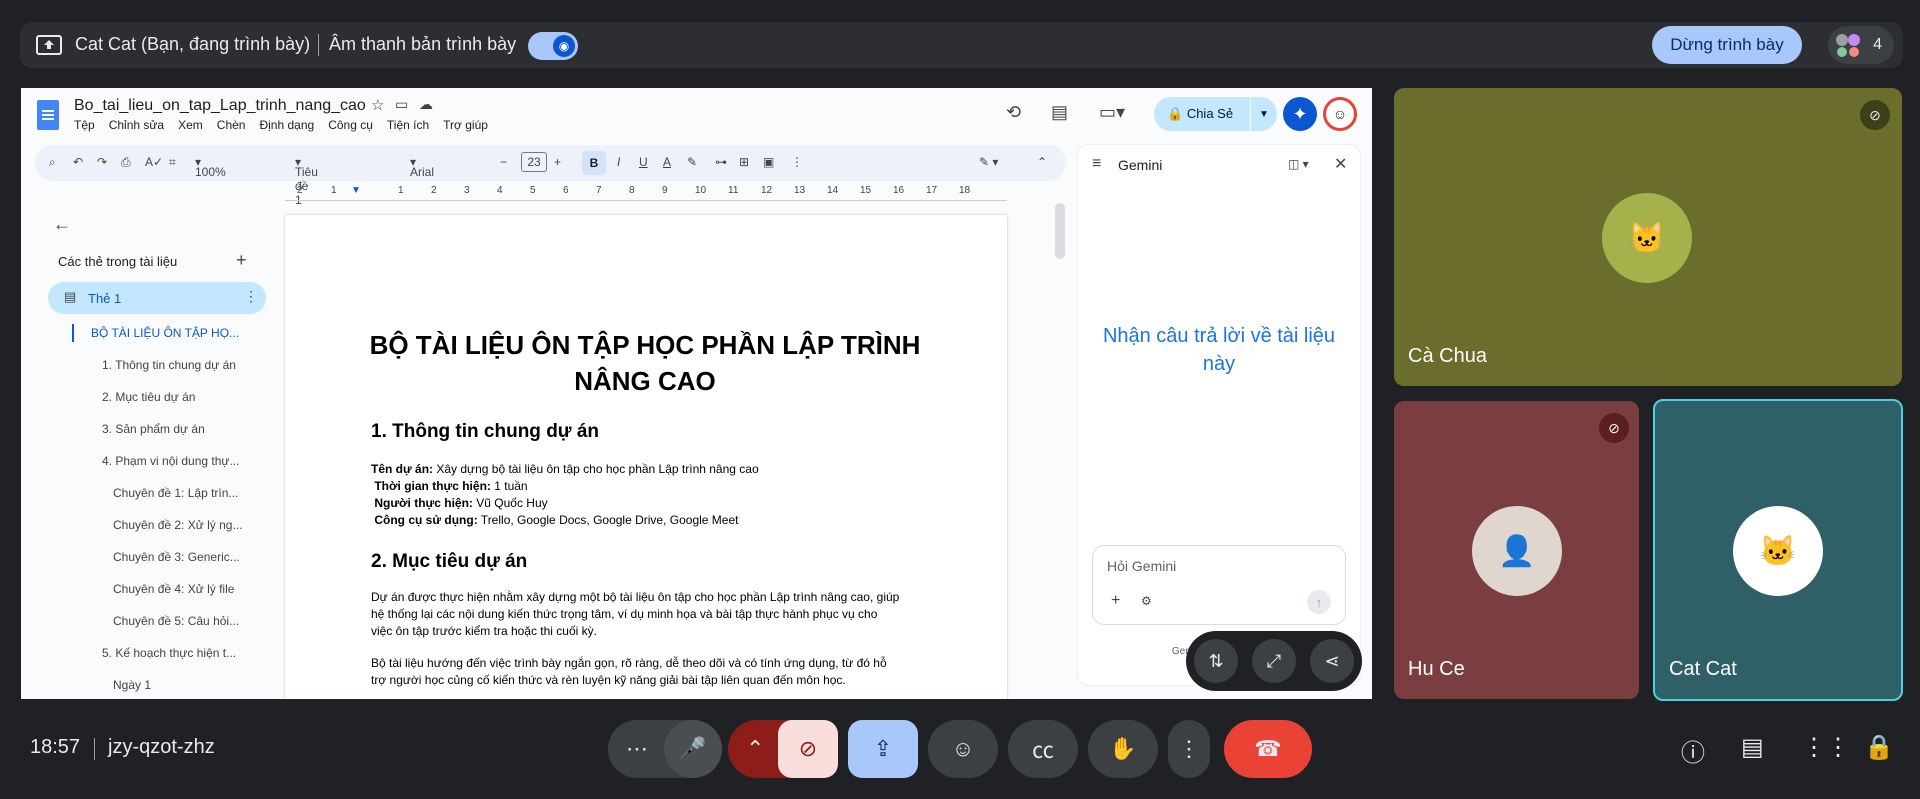 Image resolution: width=1920 pixels, height=799 pixels. Describe the element at coordinates (643, 162) in the screenshot. I see `underline-button: U` at that location.